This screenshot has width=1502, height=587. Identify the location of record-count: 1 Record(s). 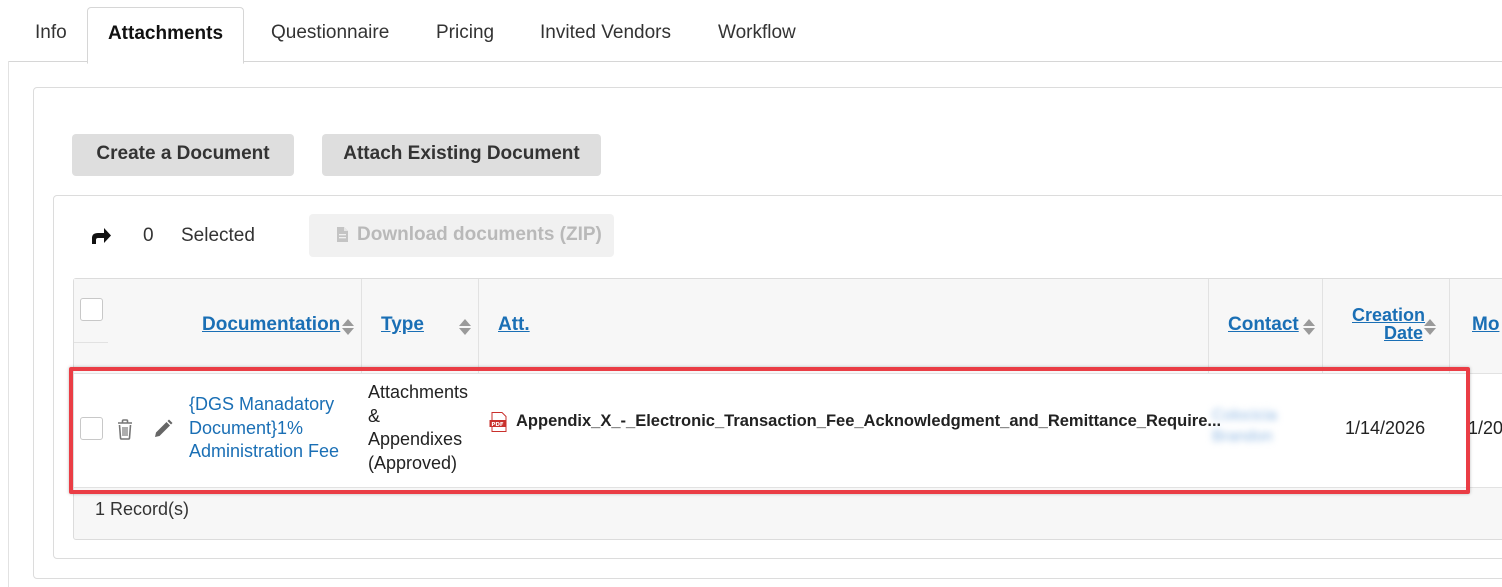
(142, 509).